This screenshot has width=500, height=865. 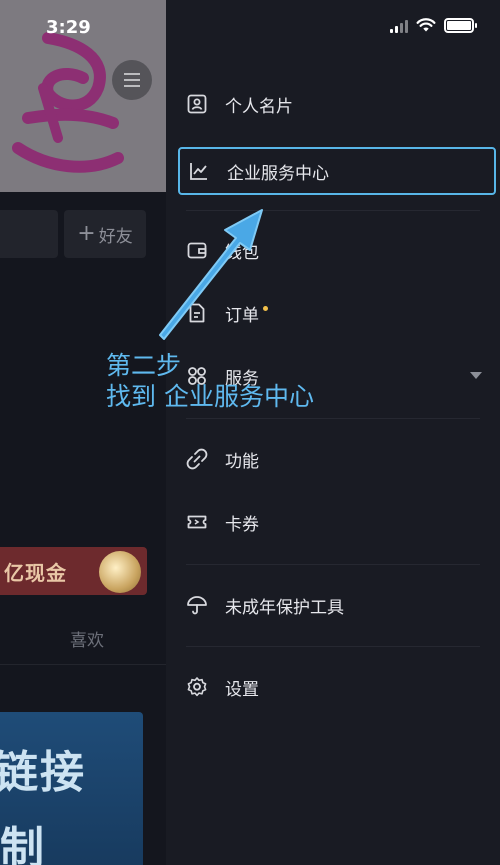 What do you see at coordinates (197, 459) in the screenshot?
I see `link-icon` at bounding box center [197, 459].